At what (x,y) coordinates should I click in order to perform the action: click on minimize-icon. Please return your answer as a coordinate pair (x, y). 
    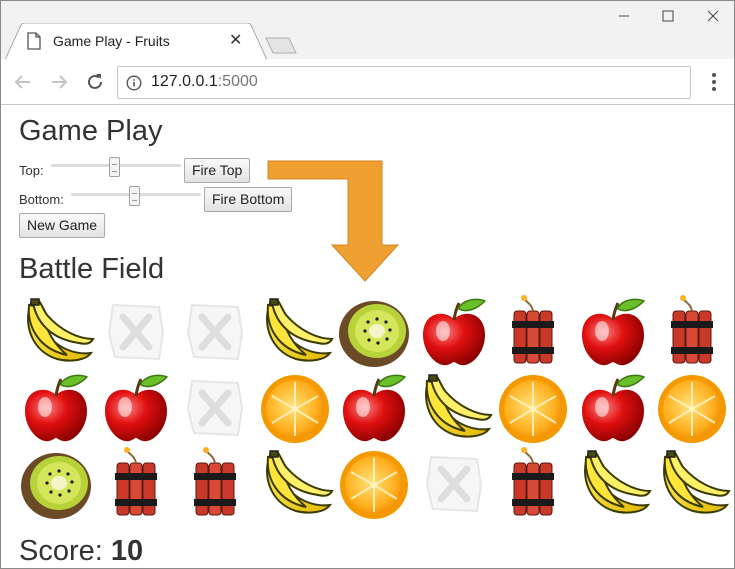
    Looking at the image, I should click on (624, 16).